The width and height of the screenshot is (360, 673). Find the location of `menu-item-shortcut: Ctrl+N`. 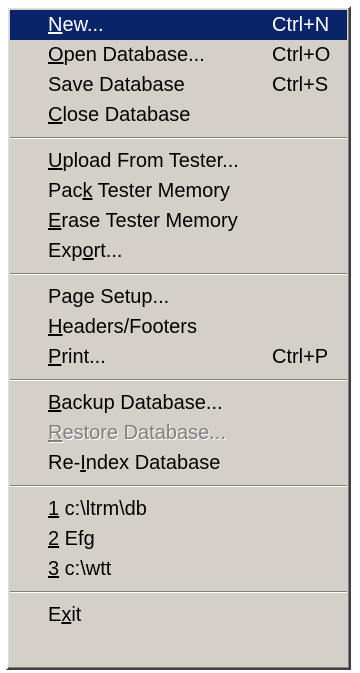

menu-item-shortcut: Ctrl+N is located at coordinates (301, 25).